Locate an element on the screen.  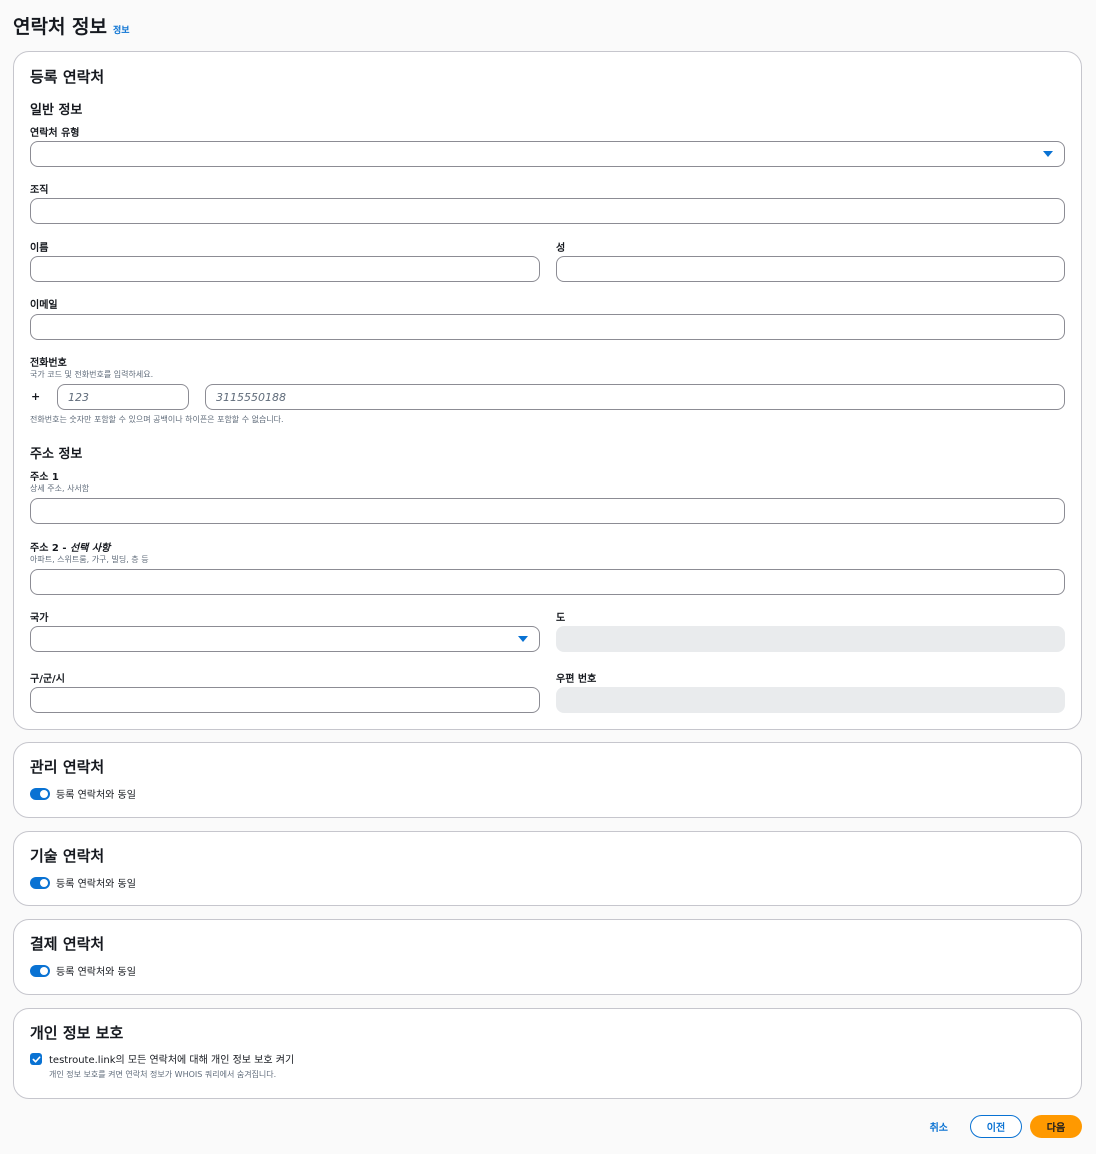
phone-plus-sign: + is located at coordinates (36, 396).